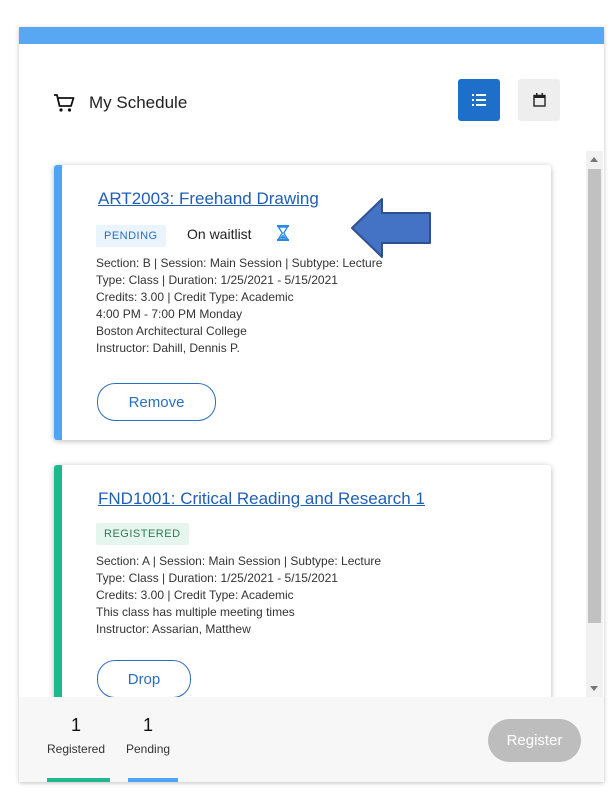  What do you see at coordinates (311, 35) in the screenshot?
I see `top-accent-bar` at bounding box center [311, 35].